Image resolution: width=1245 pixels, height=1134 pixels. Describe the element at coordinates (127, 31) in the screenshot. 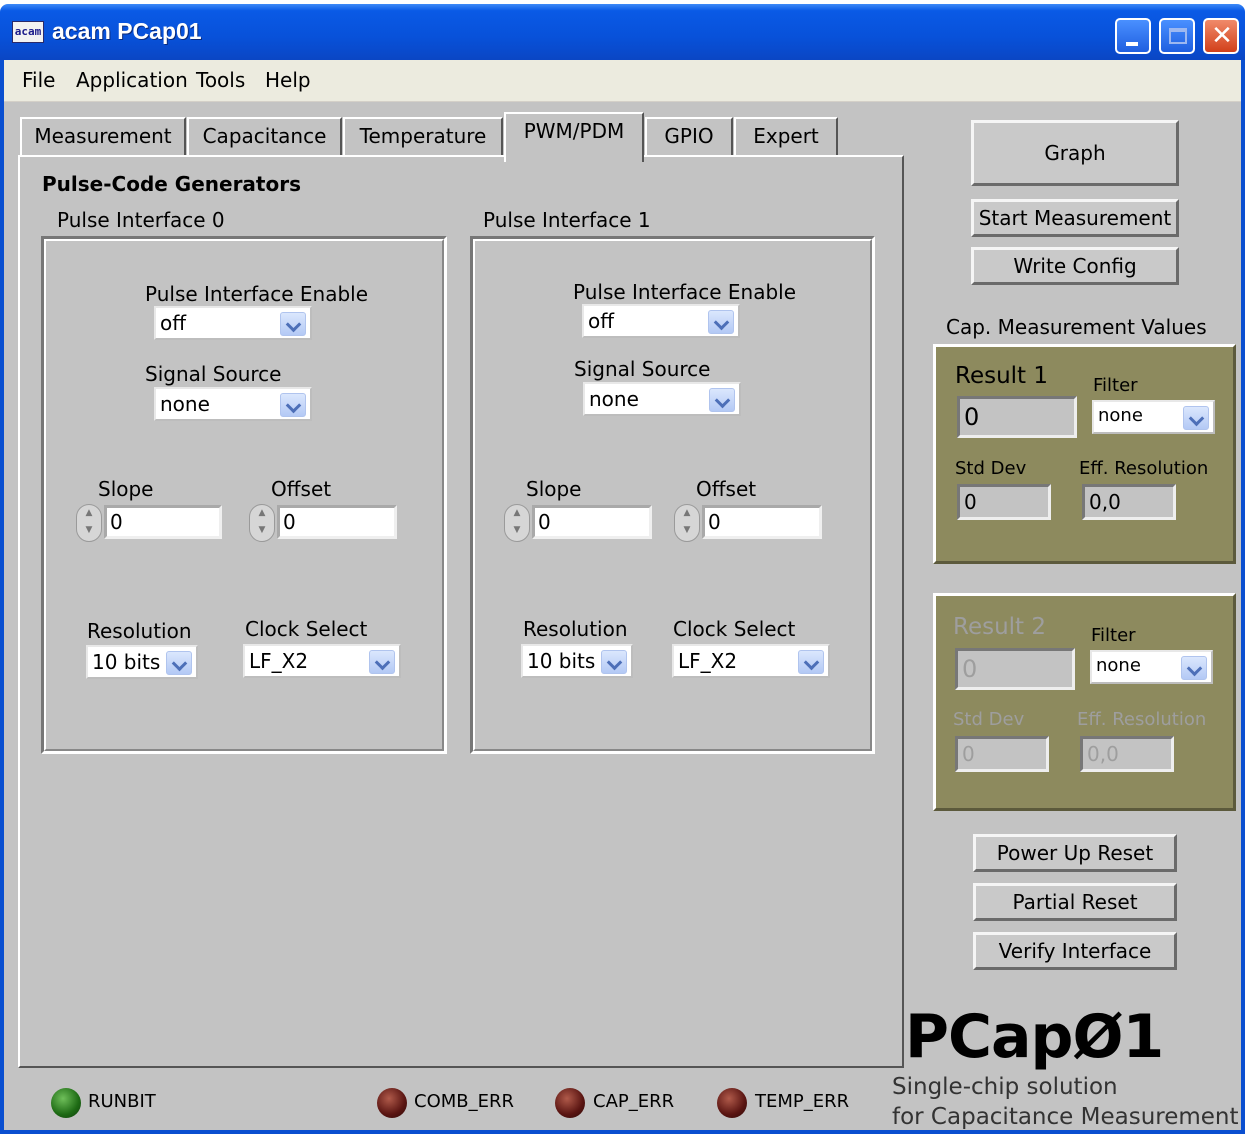

I see `window-title: acam PCap01` at that location.